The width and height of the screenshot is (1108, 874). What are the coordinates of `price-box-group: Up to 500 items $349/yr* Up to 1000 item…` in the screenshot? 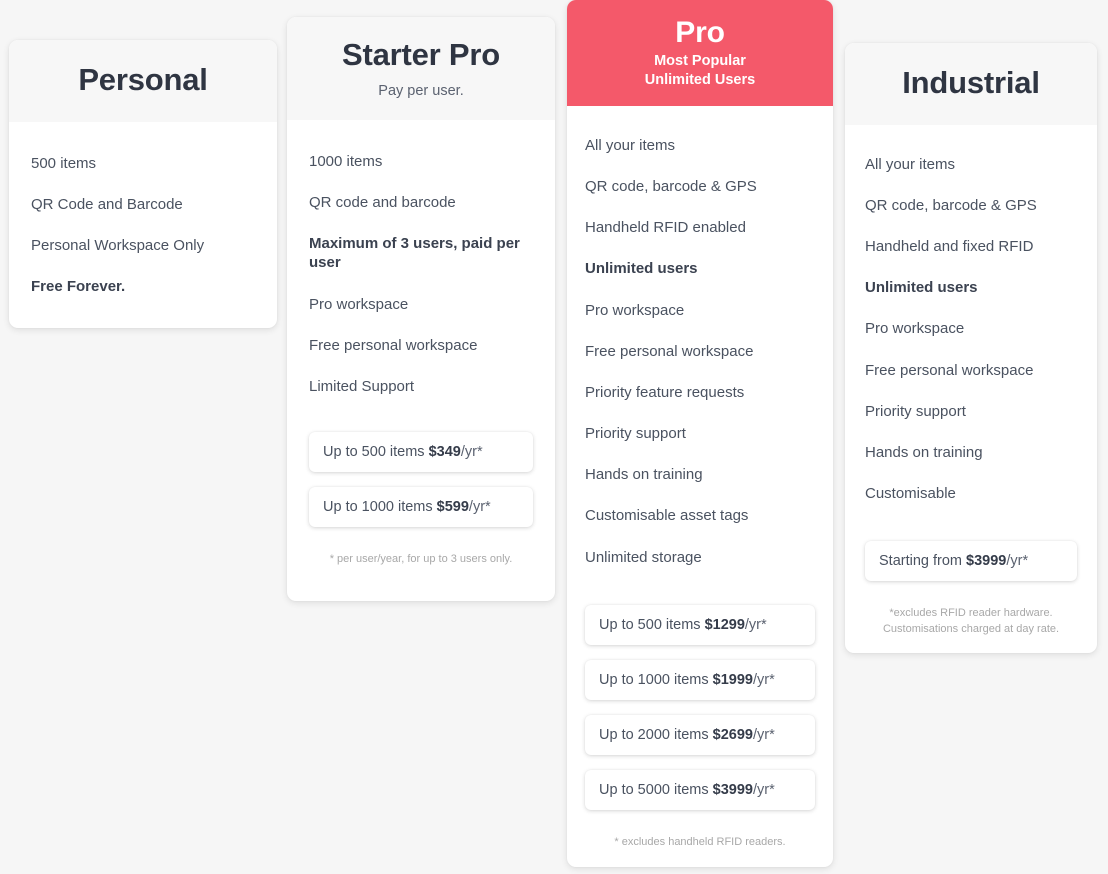 It's located at (421, 480).